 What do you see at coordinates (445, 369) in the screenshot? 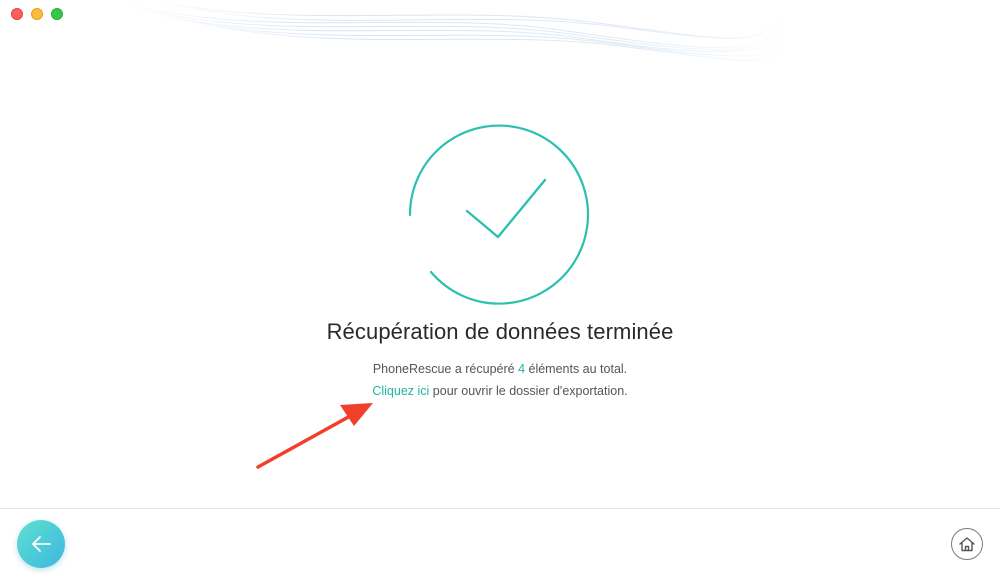
I see `summary-prefix: PhoneRescue a récupéré` at bounding box center [445, 369].